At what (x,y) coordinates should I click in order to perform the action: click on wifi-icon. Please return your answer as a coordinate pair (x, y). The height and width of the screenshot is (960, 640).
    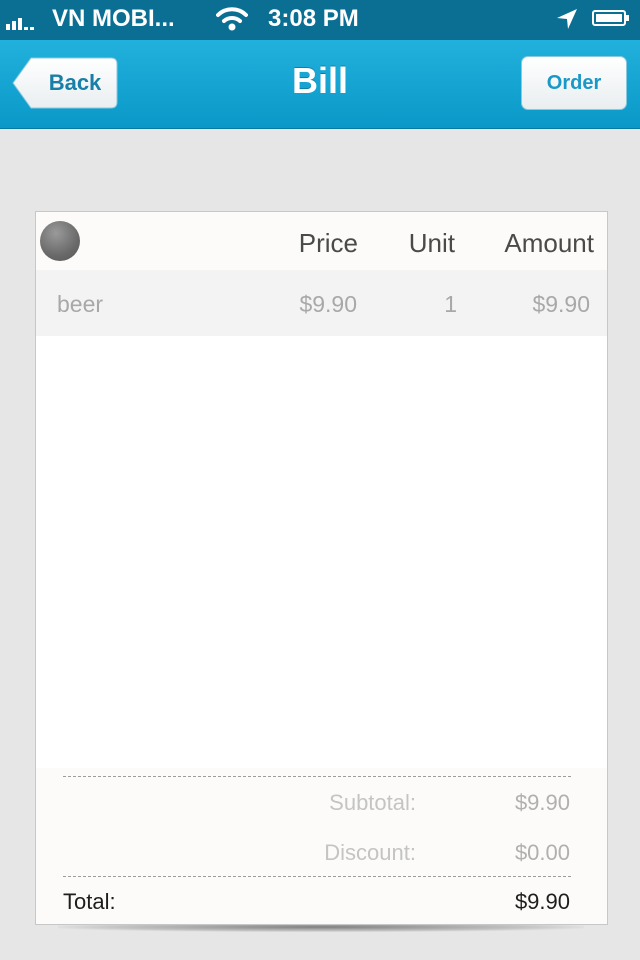
    Looking at the image, I should click on (232, 19).